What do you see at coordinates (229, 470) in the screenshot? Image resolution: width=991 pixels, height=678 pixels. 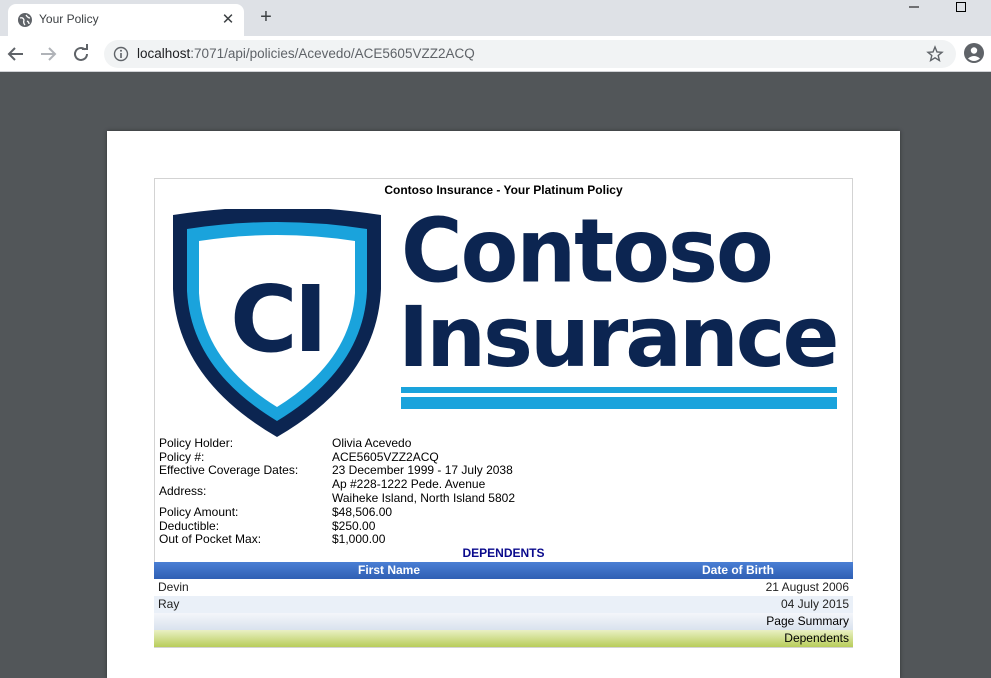 I see `field-label: Effective Coverage Dates:` at bounding box center [229, 470].